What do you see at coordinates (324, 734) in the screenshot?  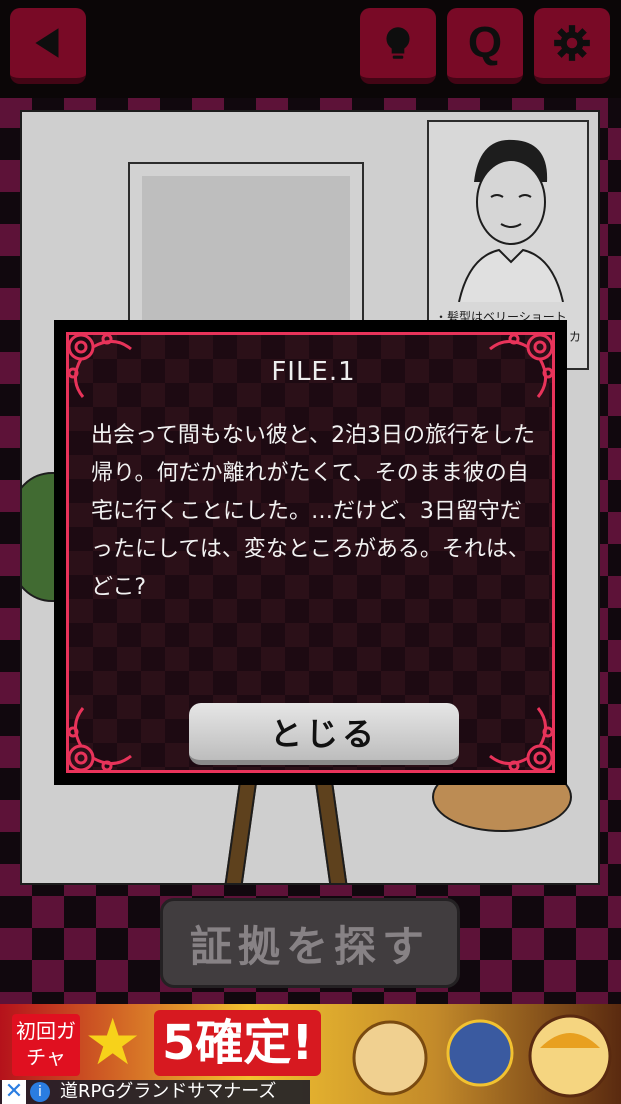 I see `close-button: とじる` at bounding box center [324, 734].